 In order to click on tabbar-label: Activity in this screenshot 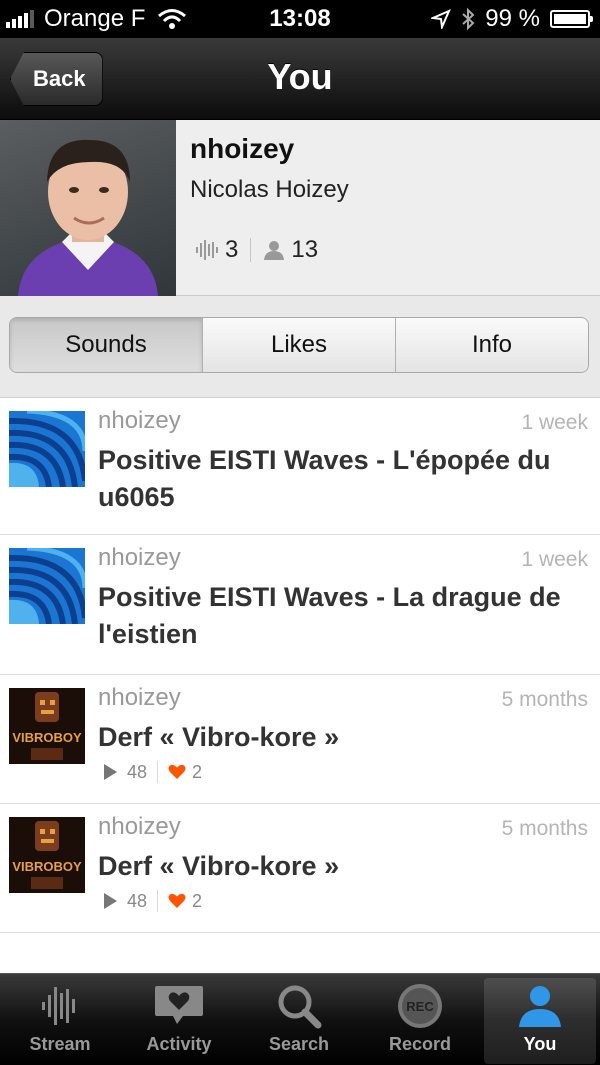, I will do `click(179, 1044)`.